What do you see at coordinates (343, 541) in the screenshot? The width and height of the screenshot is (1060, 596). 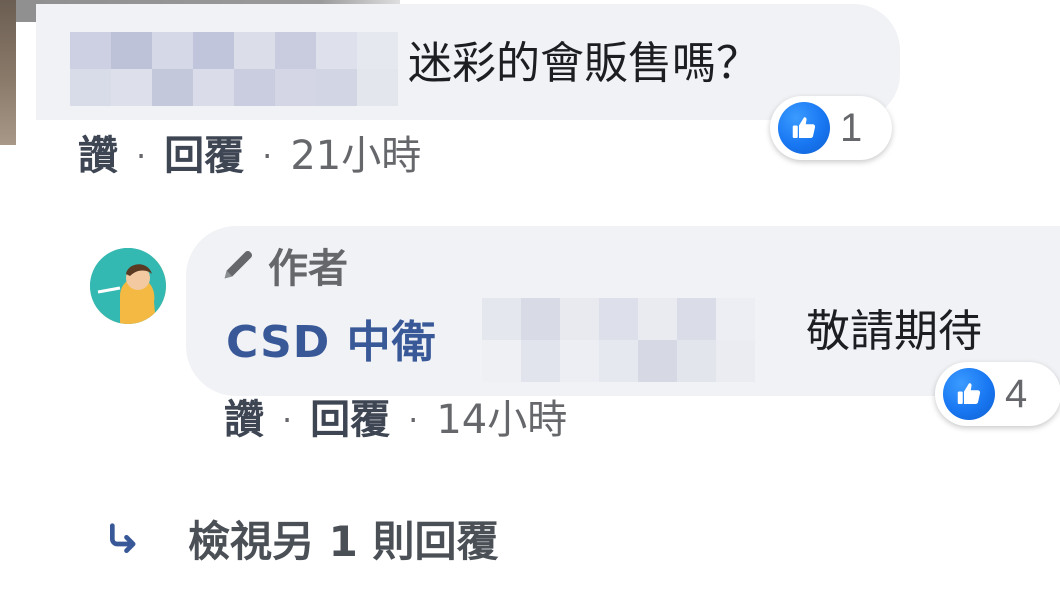 I see `view-more-label: 檢視另 1 則回覆` at bounding box center [343, 541].